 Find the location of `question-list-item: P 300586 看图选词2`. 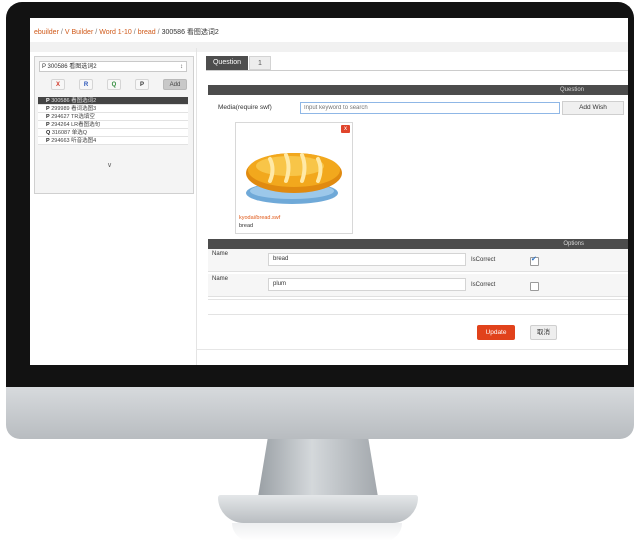

question-list-item: P 300586 看图选词2 is located at coordinates (113, 101).